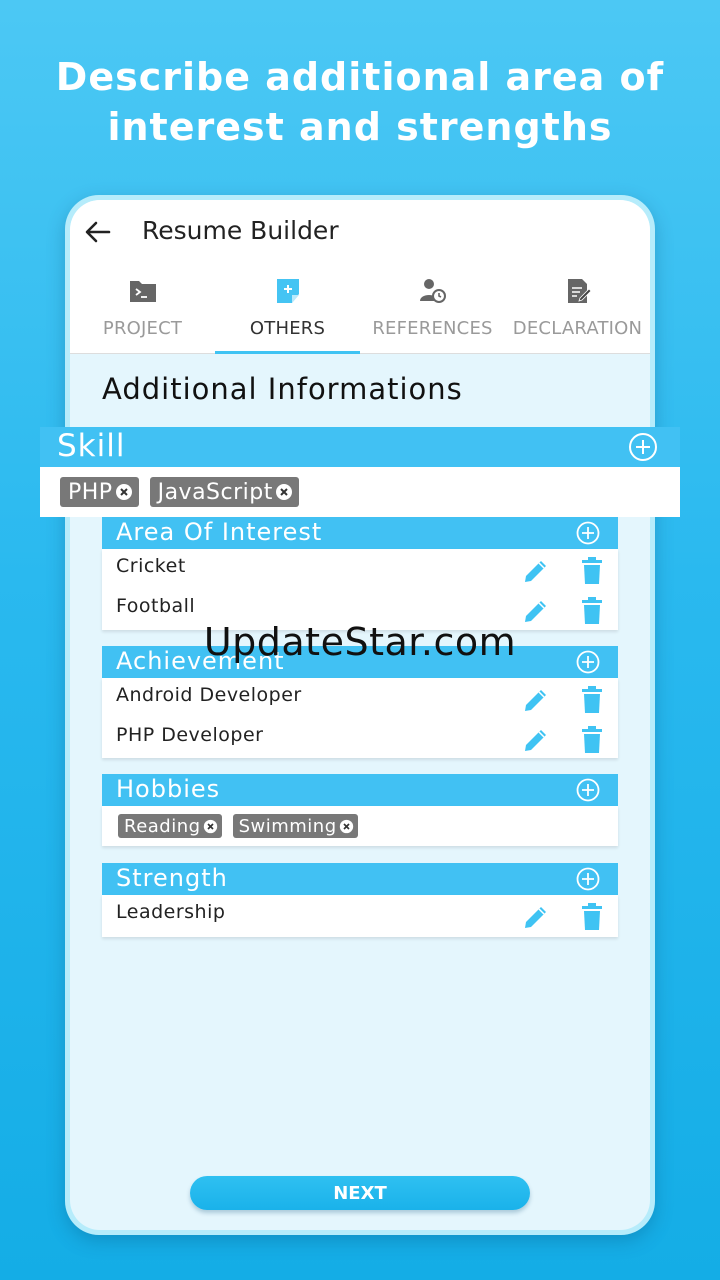 Image resolution: width=720 pixels, height=1280 pixels. I want to click on hobbies-card: Hobbies Reading Swimming, so click(360, 810).